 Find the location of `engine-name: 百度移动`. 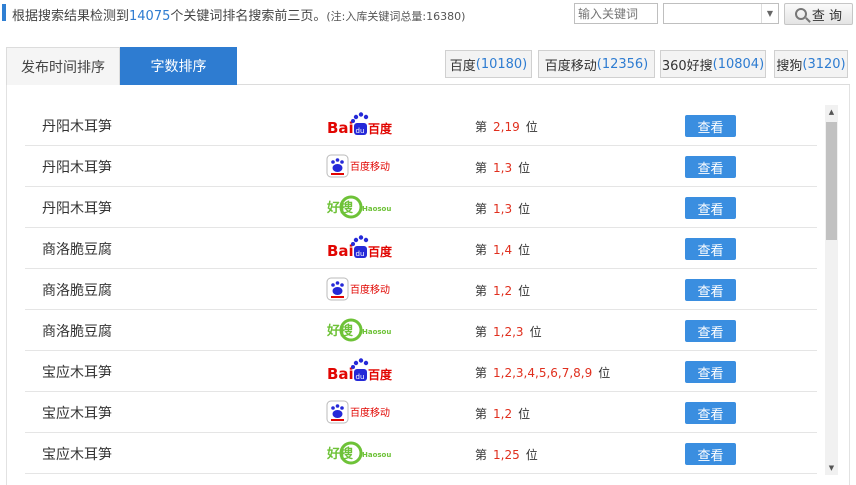

engine-name: 百度移动 is located at coordinates (570, 66).